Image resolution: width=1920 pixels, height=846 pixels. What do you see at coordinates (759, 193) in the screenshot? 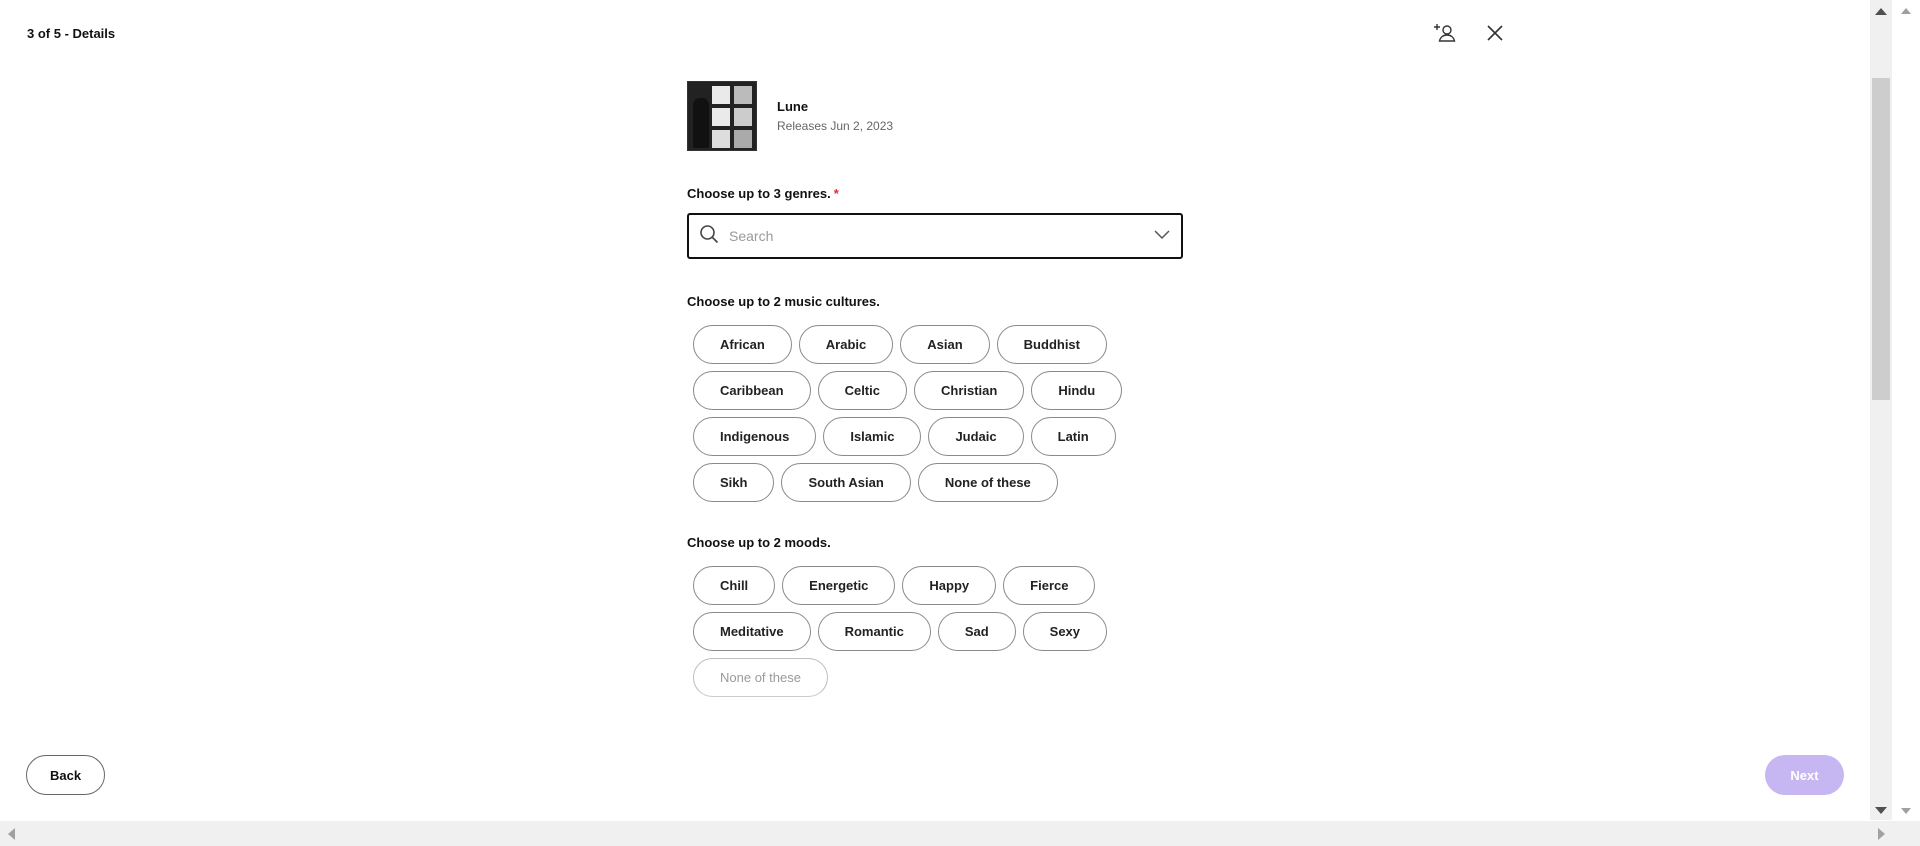
I see `genres-label-text: Choose up to 3 genres.` at bounding box center [759, 193].